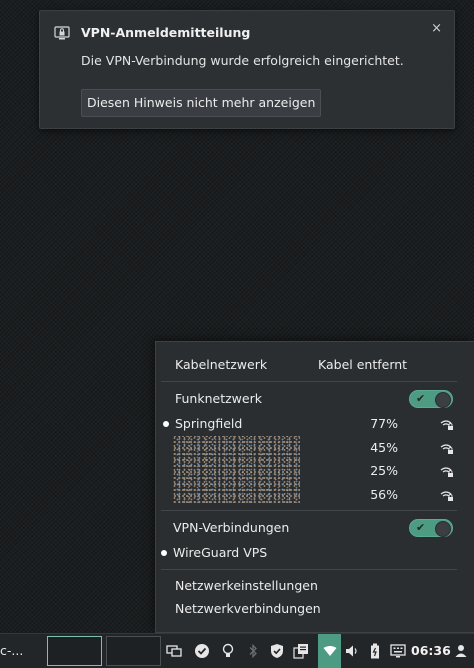  Describe the element at coordinates (201, 103) in the screenshot. I see `dont-show-again-button: Diesen Hinweis nicht mehr anzeigen` at that location.